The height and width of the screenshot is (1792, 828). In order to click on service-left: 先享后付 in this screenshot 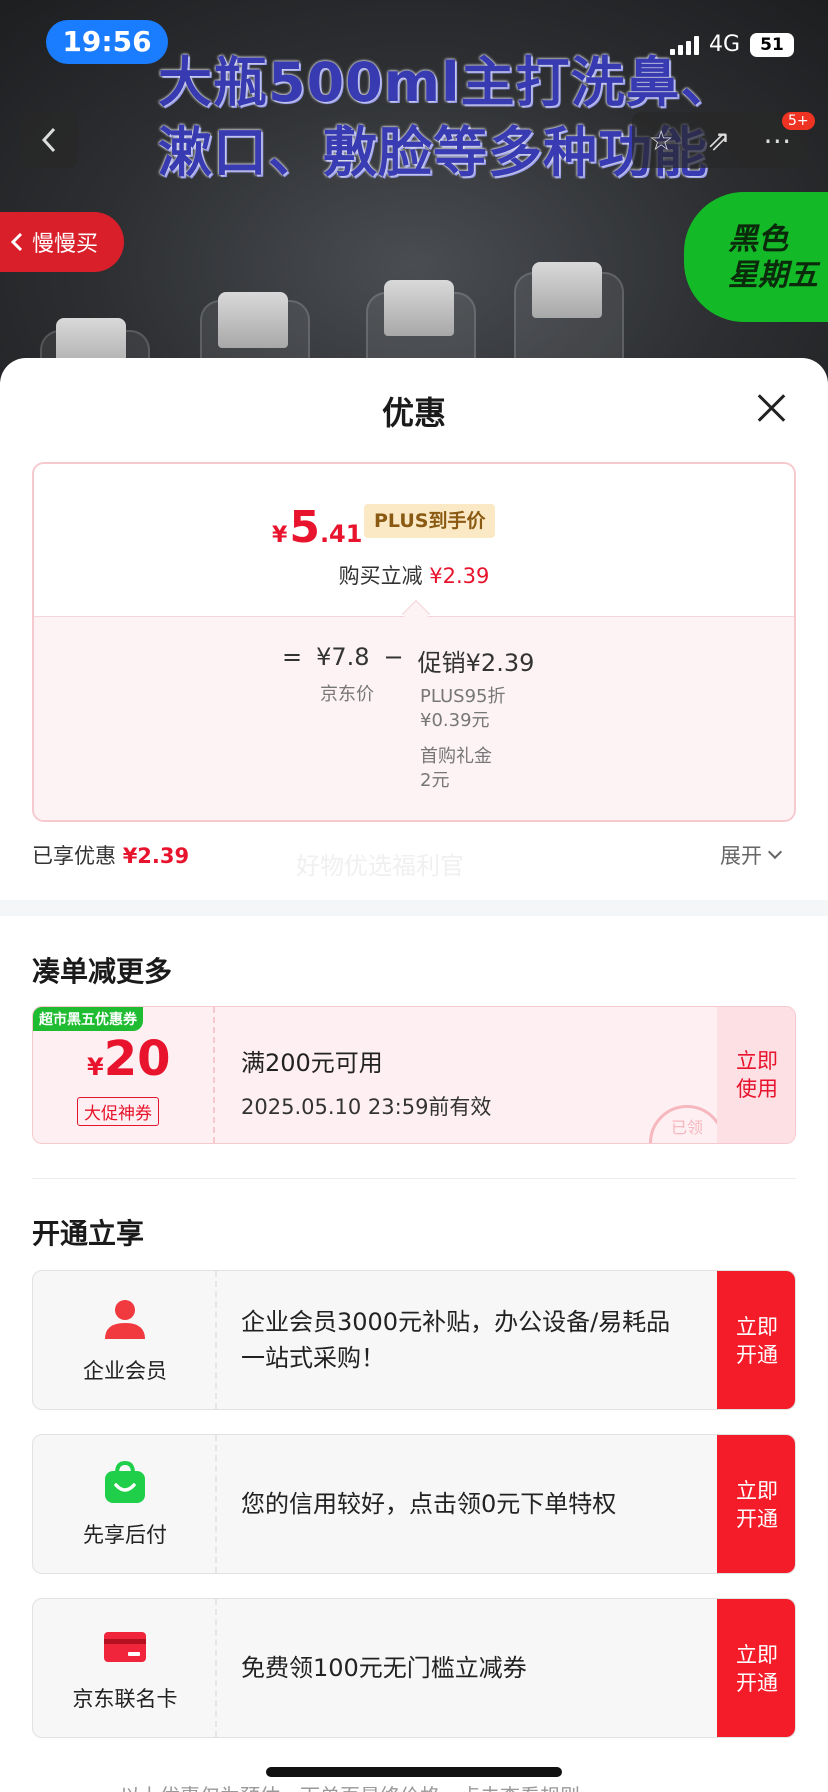, I will do `click(125, 1504)`.